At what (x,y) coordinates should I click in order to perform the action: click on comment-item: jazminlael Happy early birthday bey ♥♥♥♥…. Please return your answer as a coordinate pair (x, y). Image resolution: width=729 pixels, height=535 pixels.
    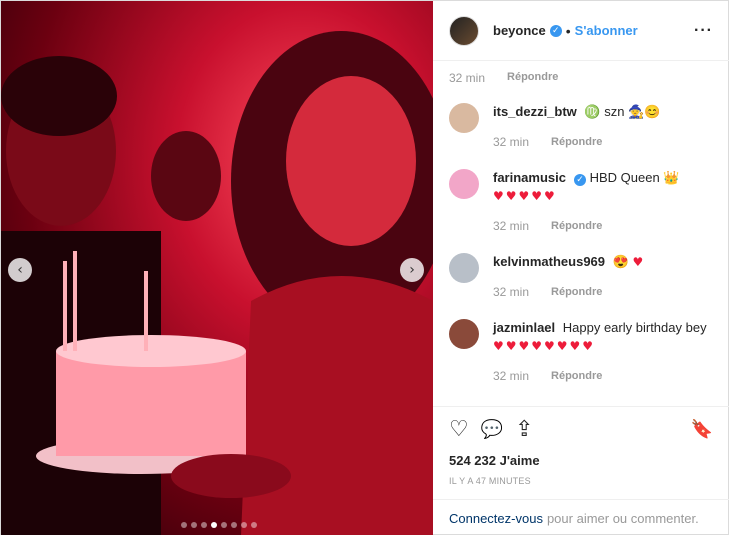
    Looking at the image, I should click on (581, 352).